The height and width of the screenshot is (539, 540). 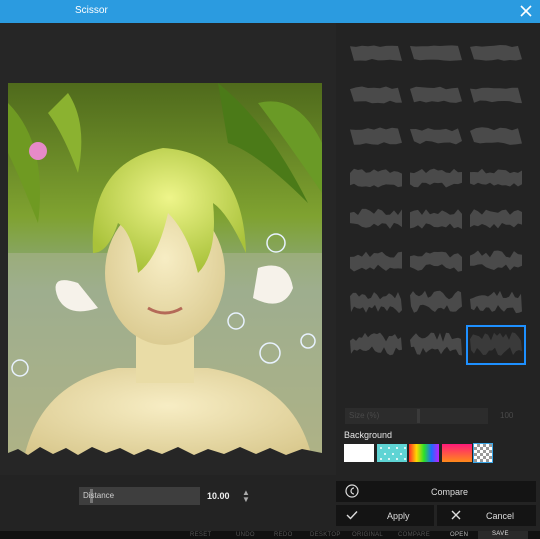 I want to click on bottom-item-compare: COMPARE, so click(x=414, y=535).